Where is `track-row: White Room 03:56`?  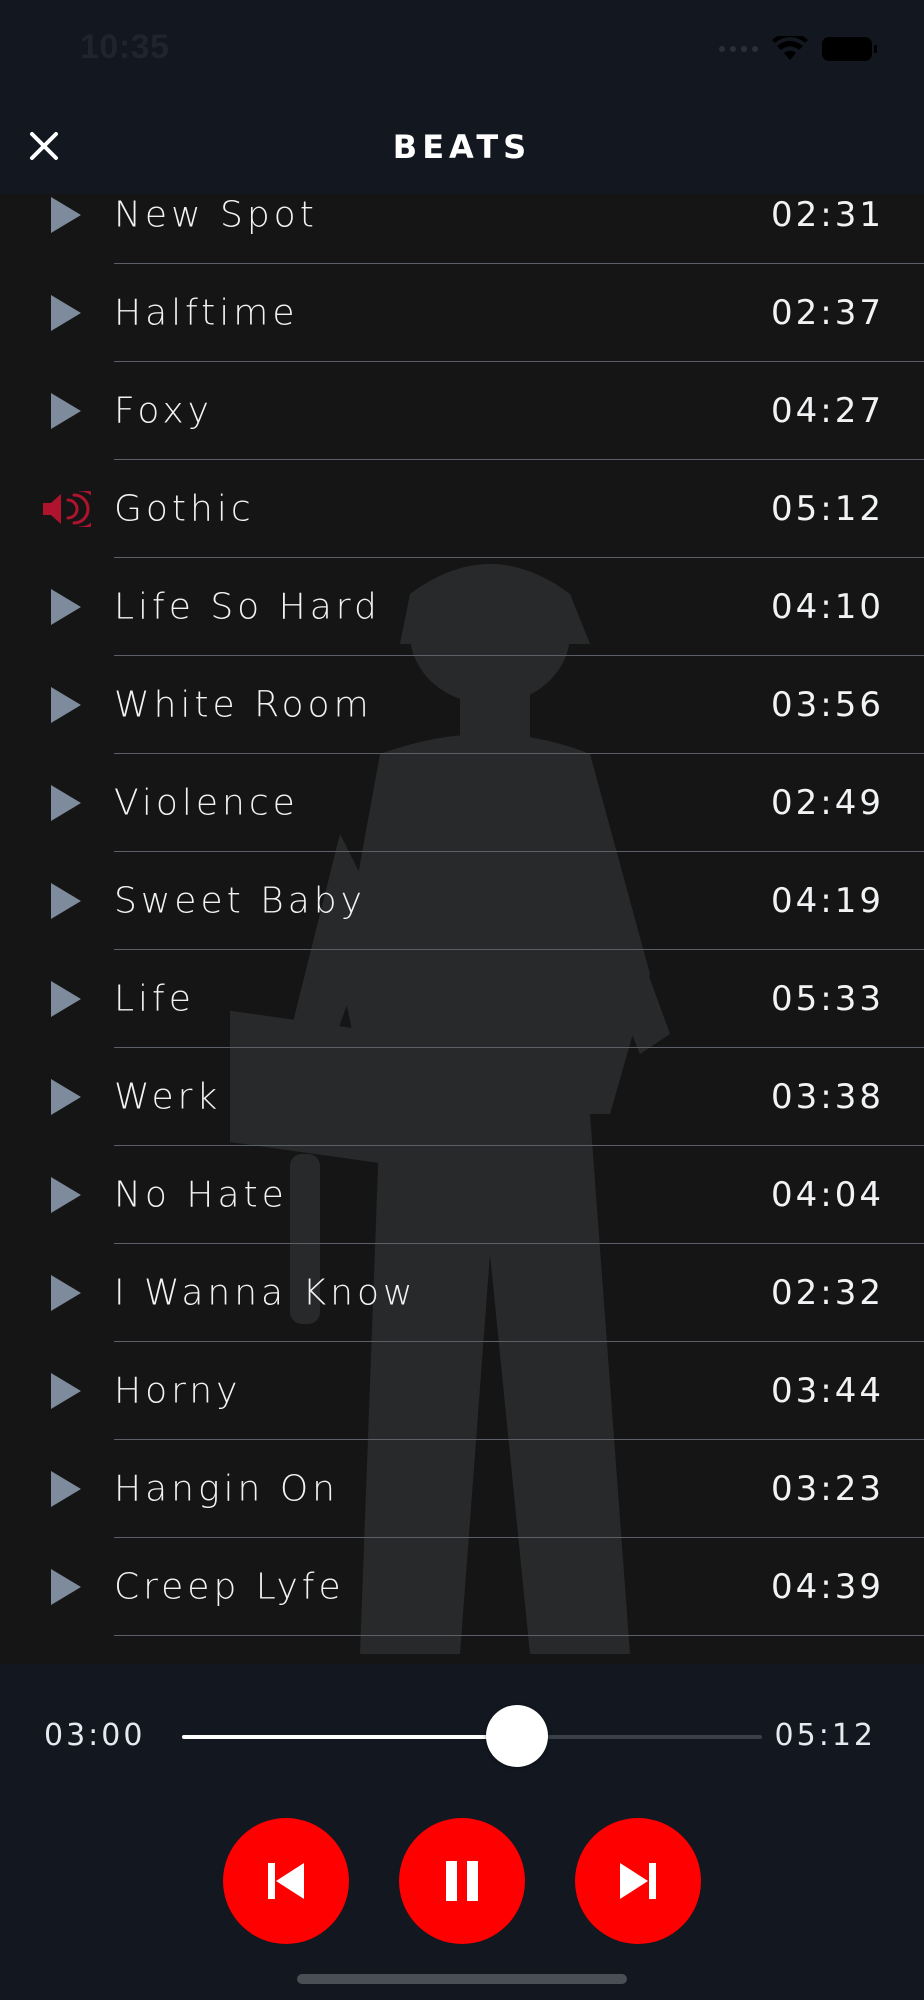 track-row: White Room 03:56 is located at coordinates (462, 705).